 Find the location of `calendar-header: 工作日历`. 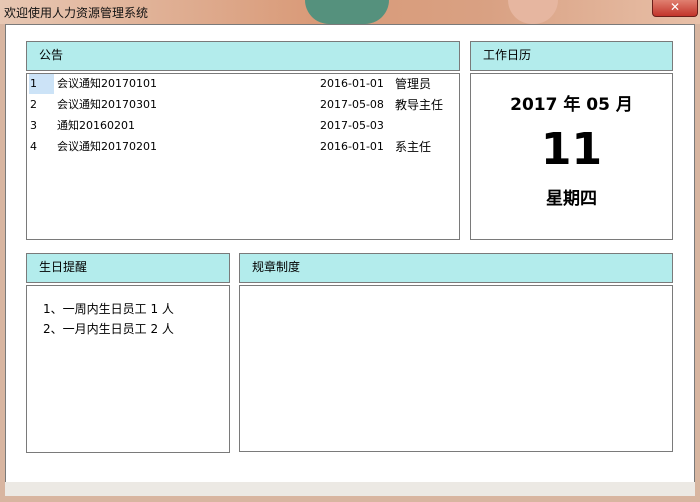

calendar-header: 工作日历 is located at coordinates (571, 56).